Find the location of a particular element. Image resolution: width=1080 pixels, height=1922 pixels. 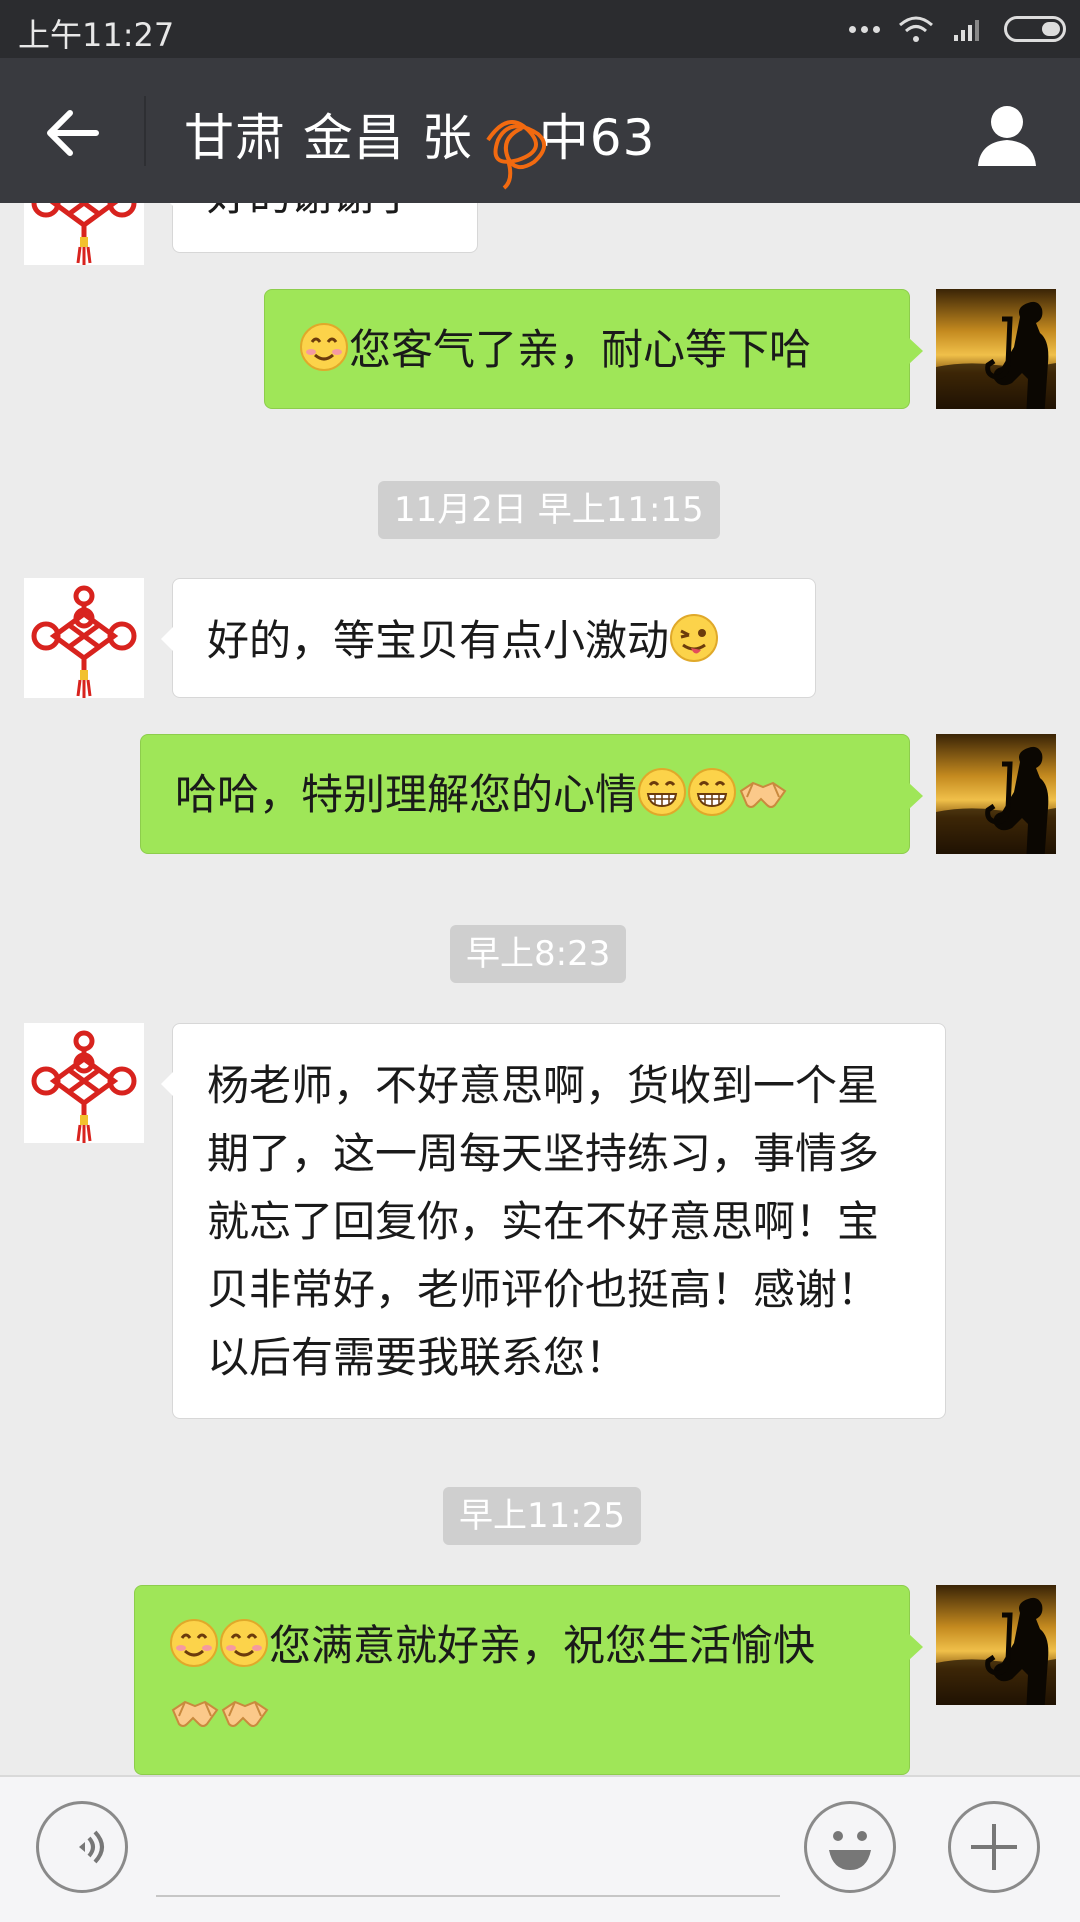

message-bubble-outgoing: 您满意就好亲，祝您生活愉快 is located at coordinates (528, 1680).